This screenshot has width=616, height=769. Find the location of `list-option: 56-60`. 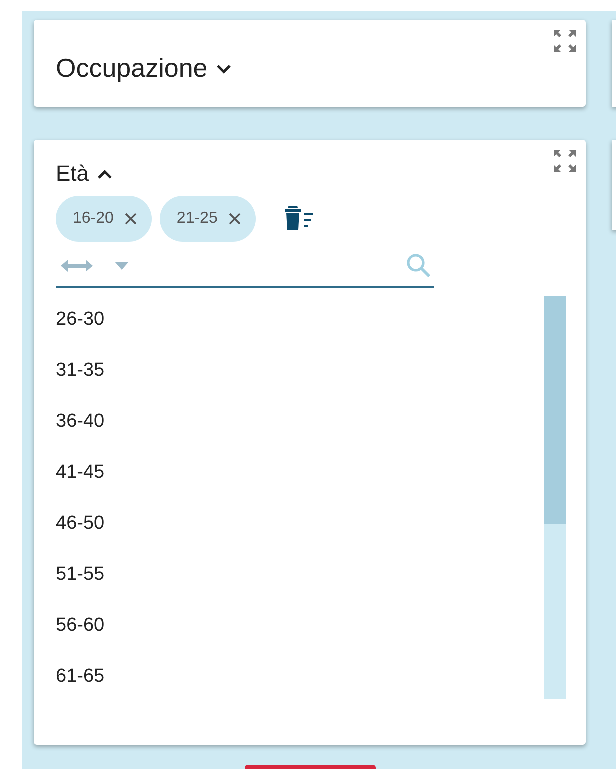

list-option: 56-60 is located at coordinates (300, 639).